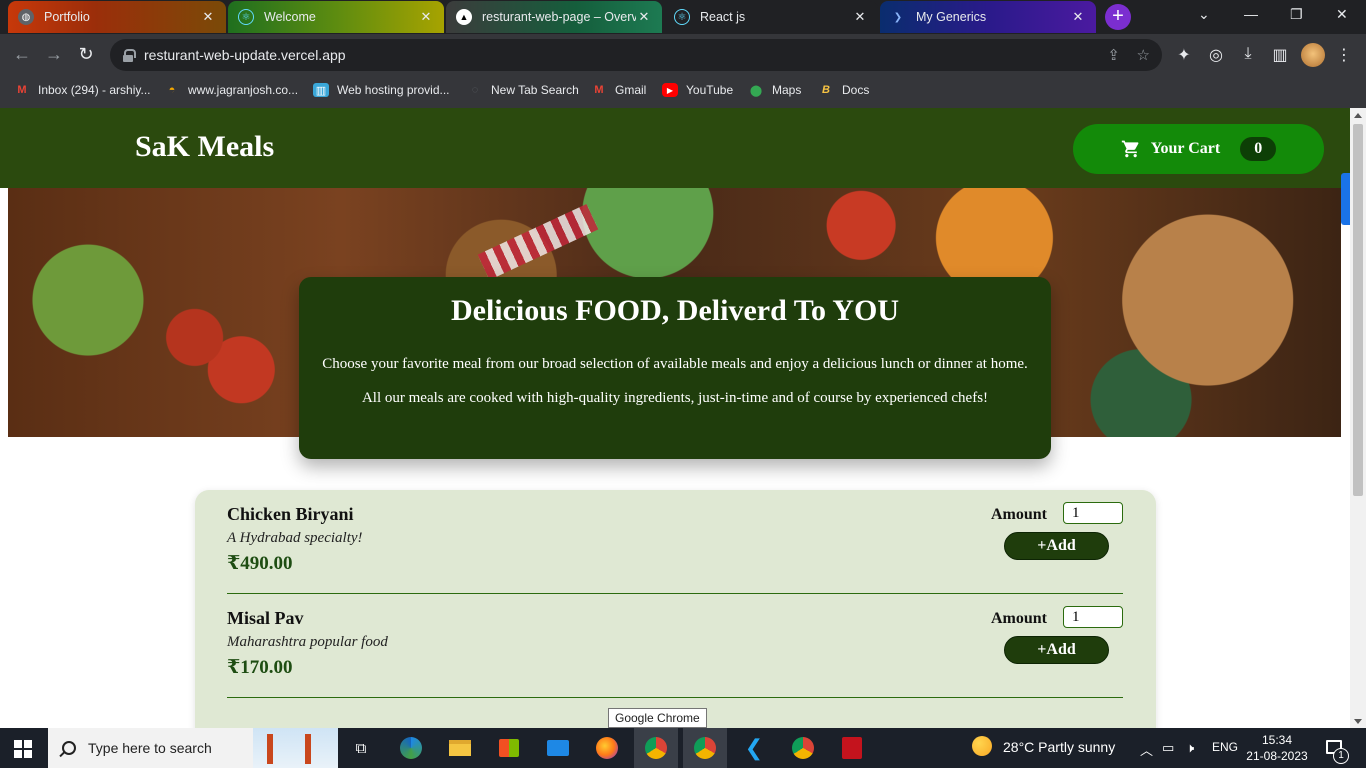 This screenshot has height=768, width=1366. Describe the element at coordinates (1216, 55) in the screenshot. I see `extension-icon: ◎` at that location.